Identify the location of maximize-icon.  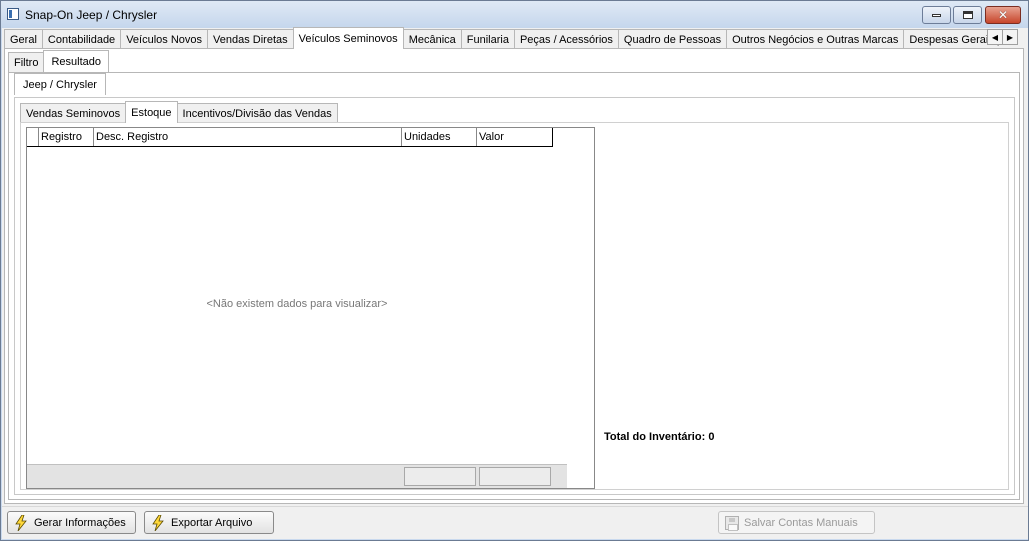
(967, 15).